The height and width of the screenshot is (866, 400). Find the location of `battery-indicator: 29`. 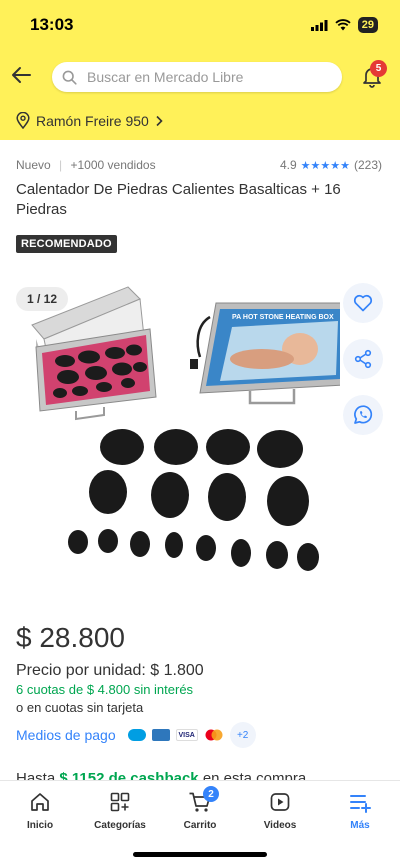

battery-indicator: 29 is located at coordinates (367, 25).